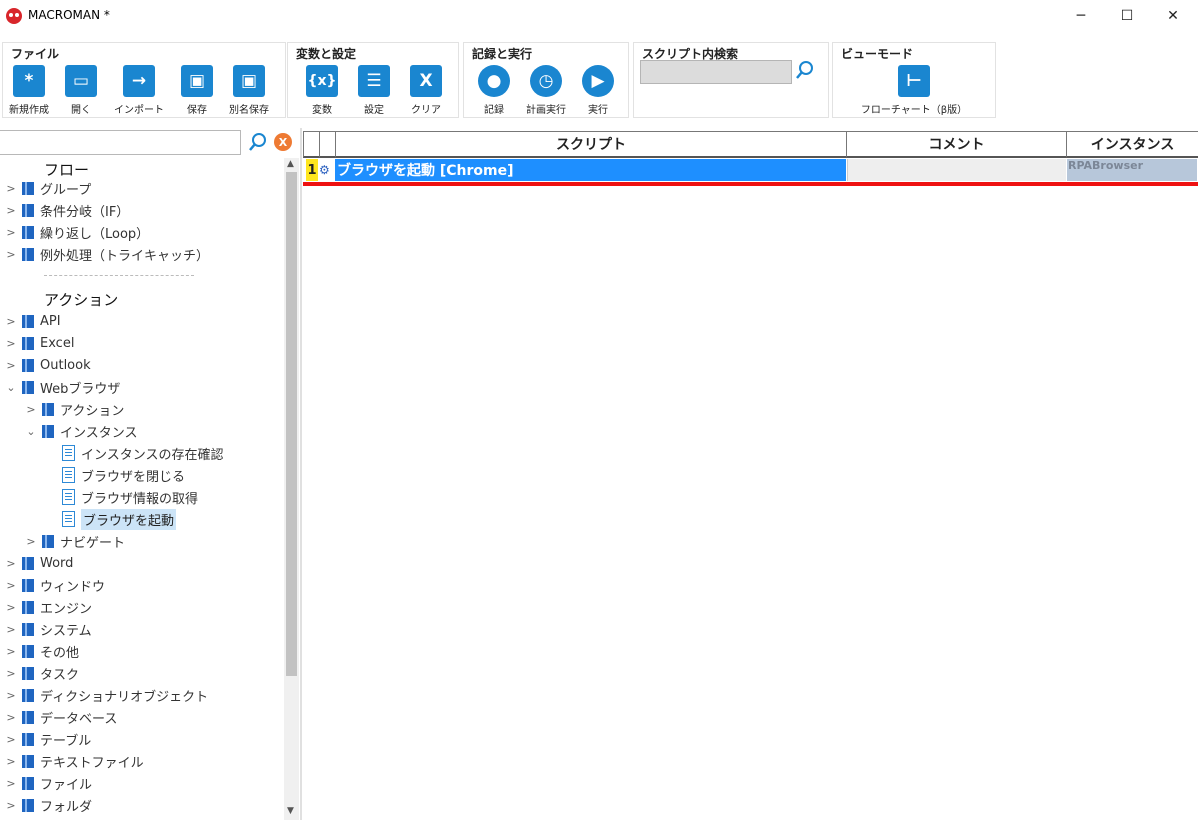 The image size is (1200, 820). I want to click on flowchart-button: ⊢ フローチャート（β版）, so click(914, 89).